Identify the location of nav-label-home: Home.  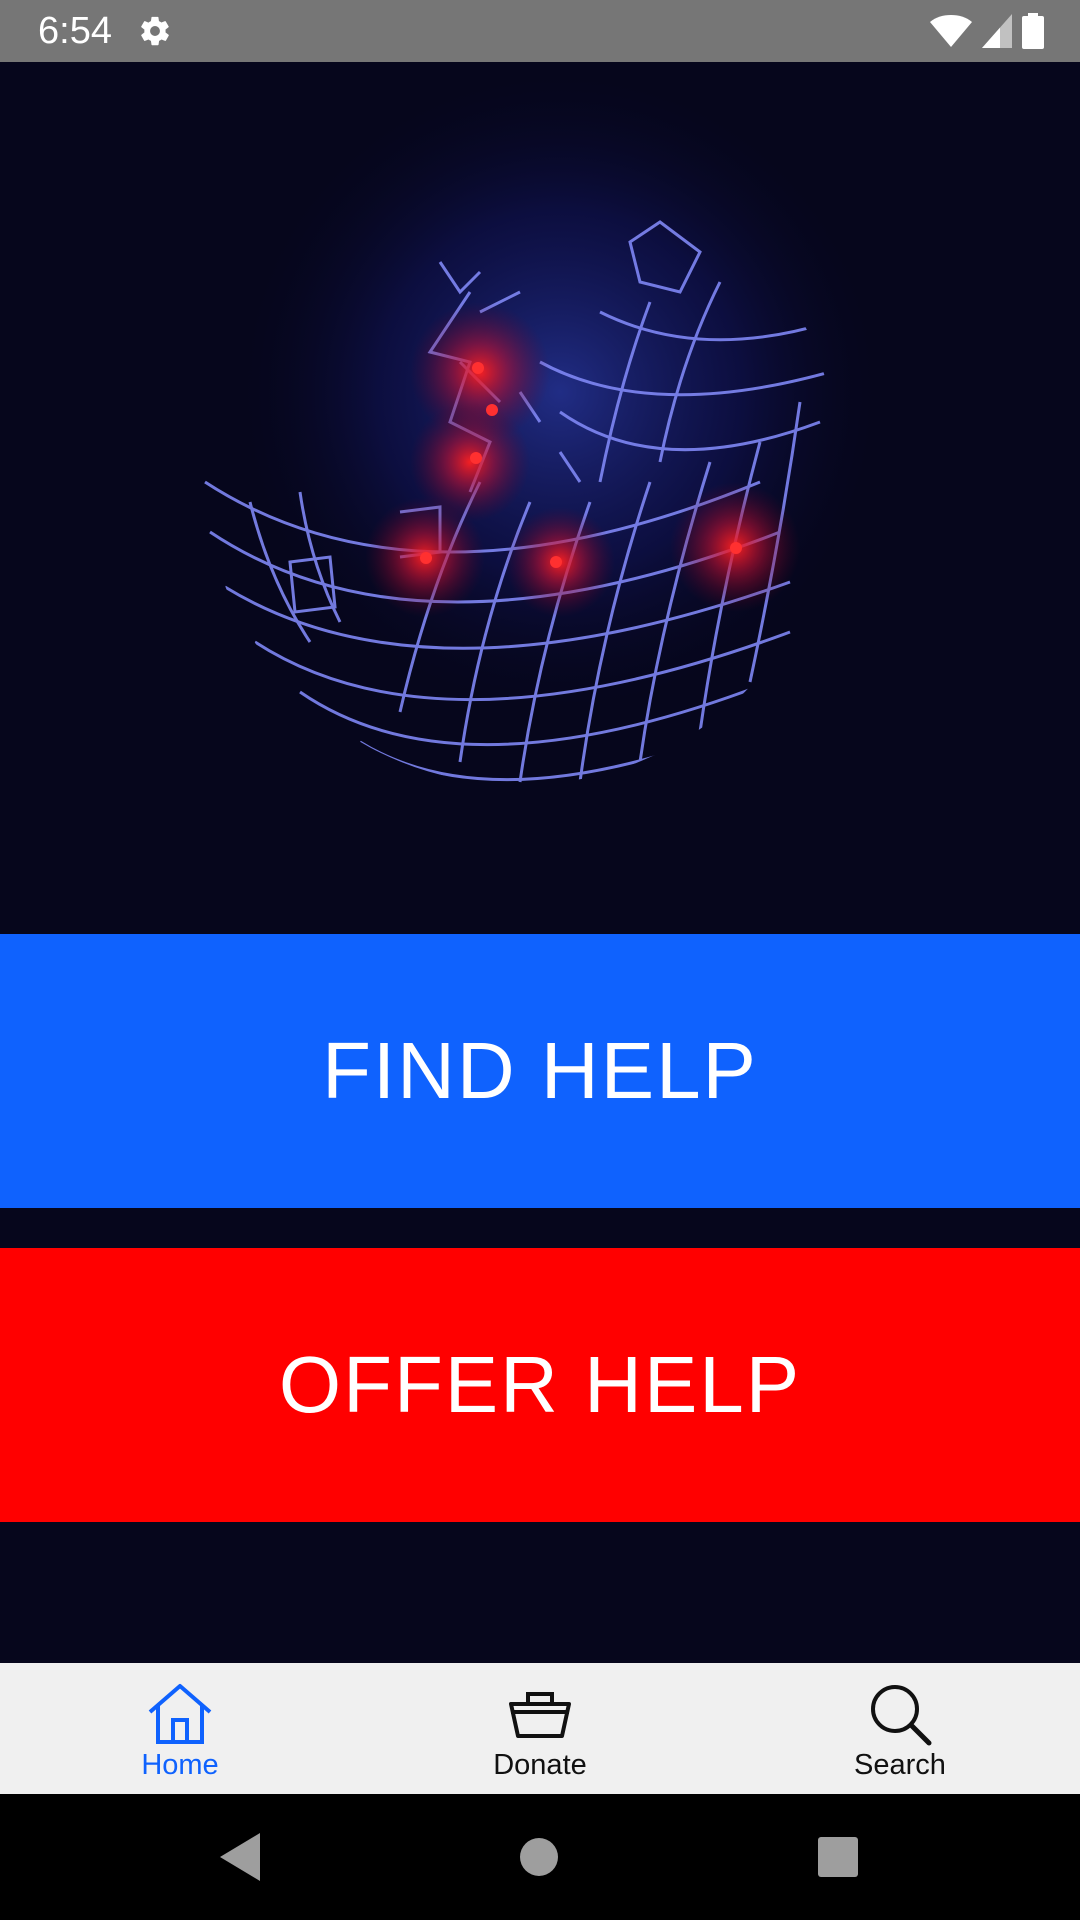
(180, 1765).